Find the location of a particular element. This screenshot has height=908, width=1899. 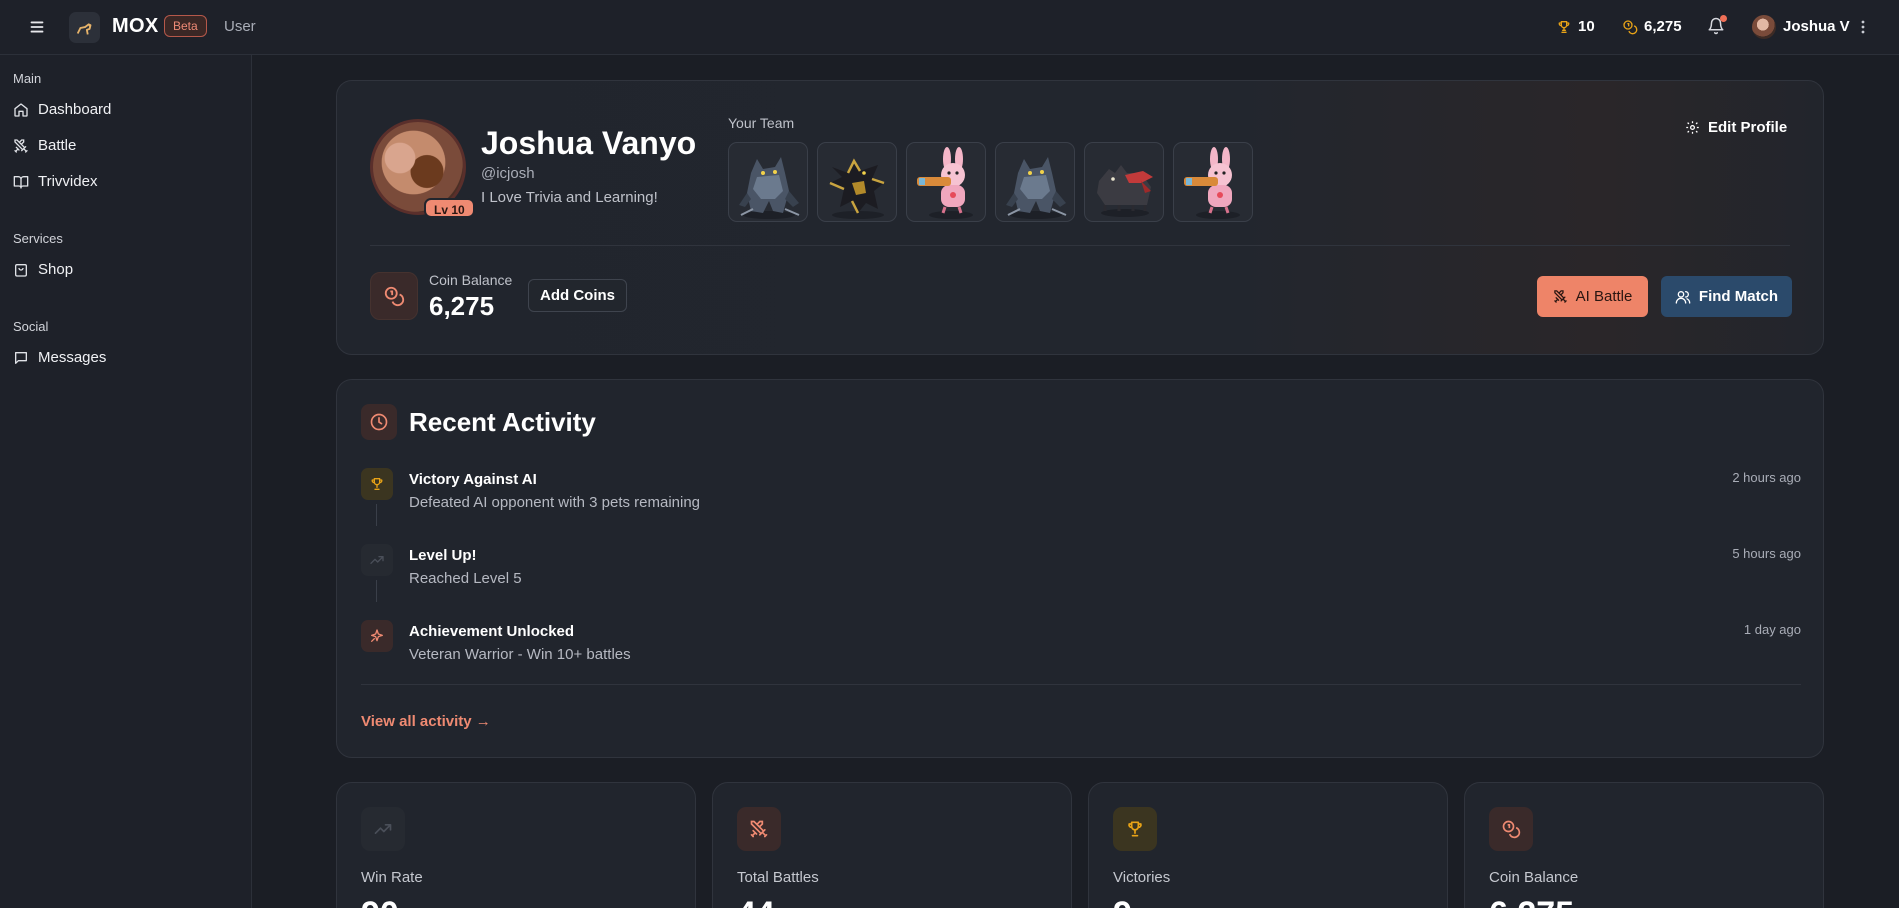

message-icon is located at coordinates (21, 357).